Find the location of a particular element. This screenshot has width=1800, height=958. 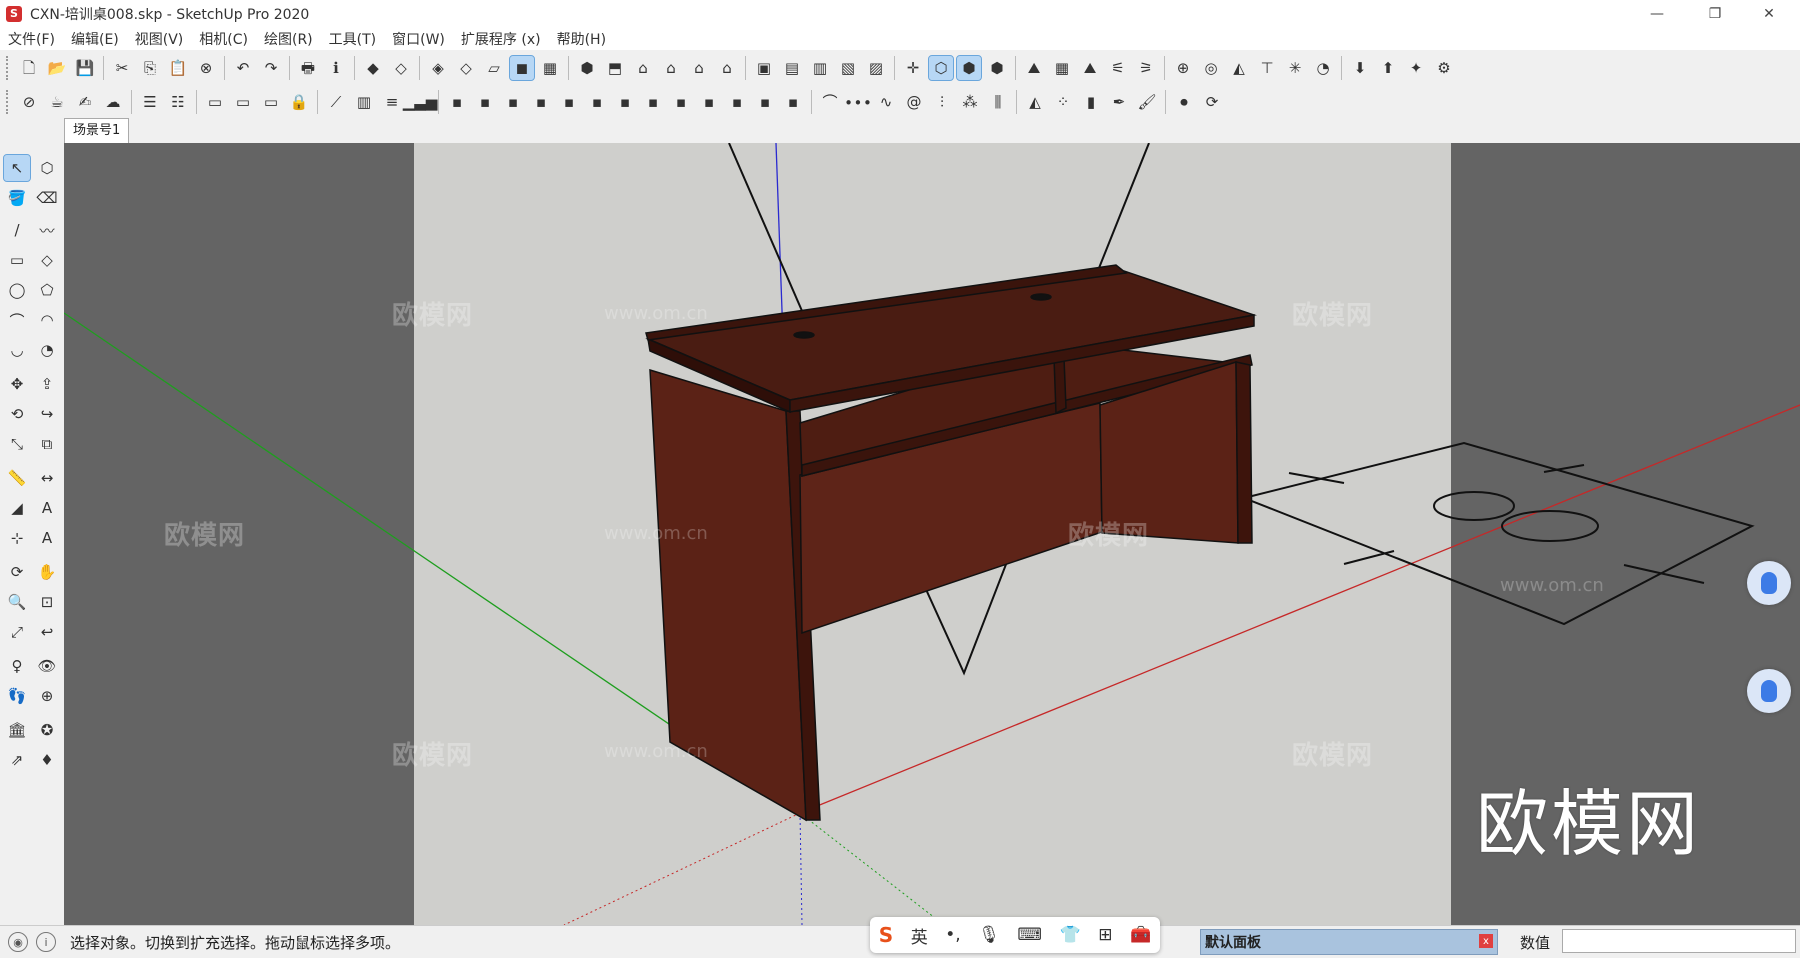

section-fill-icon: ▤ is located at coordinates (792, 68).